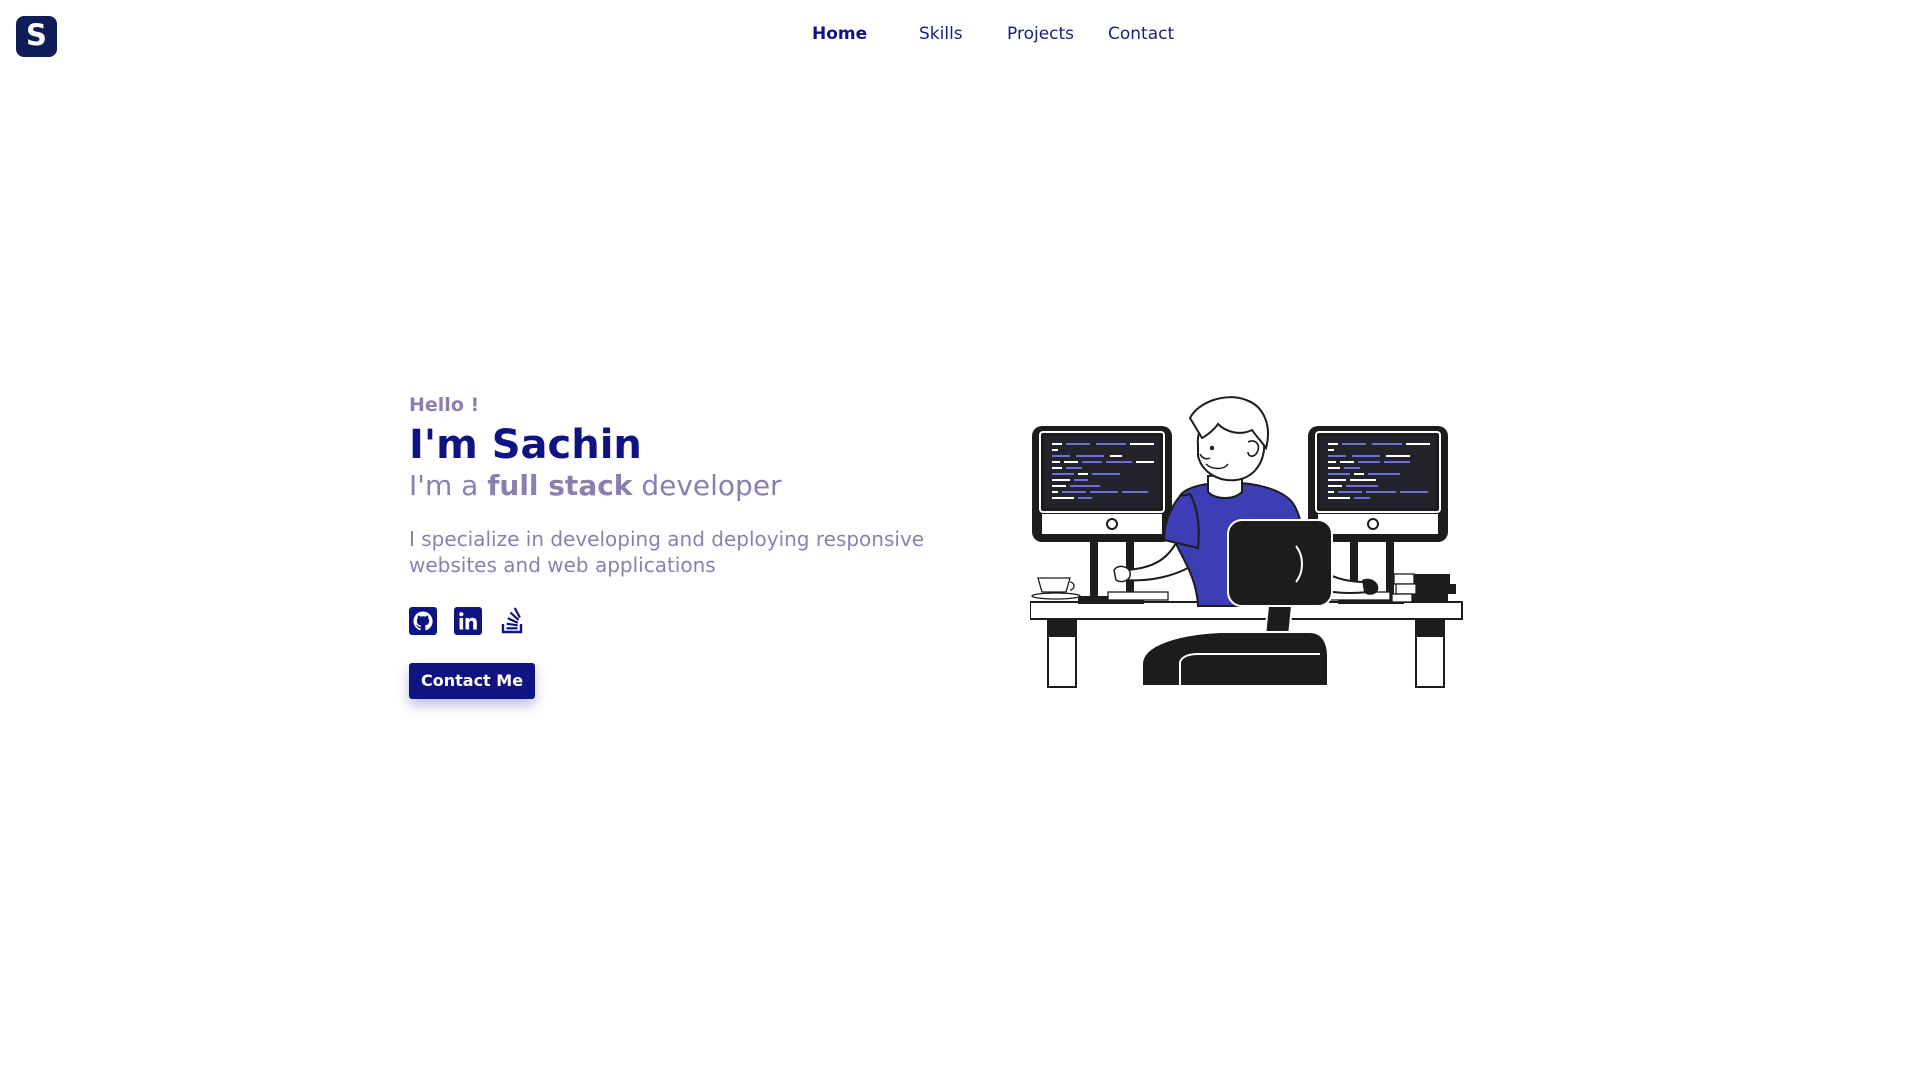 The image size is (1920, 1080). What do you see at coordinates (1040, 34) in the screenshot?
I see `nav-projects: Projects` at bounding box center [1040, 34].